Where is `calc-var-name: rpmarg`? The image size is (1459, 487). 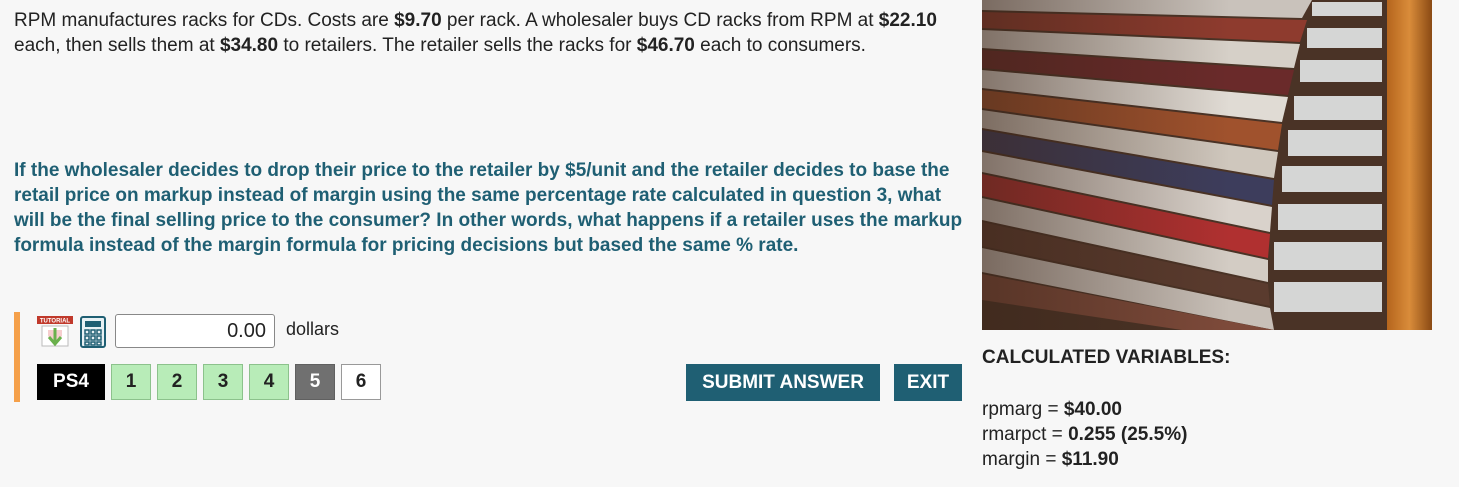 calc-var-name: rpmarg is located at coordinates (1012, 409).